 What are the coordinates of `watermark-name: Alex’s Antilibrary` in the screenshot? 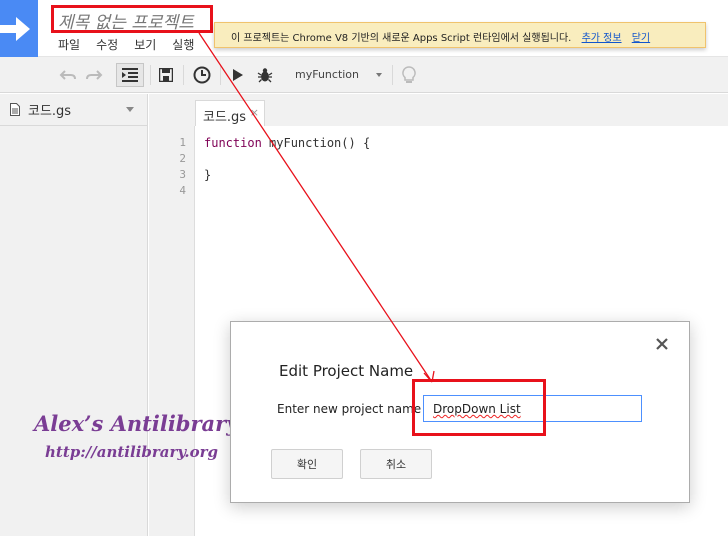 It's located at (136, 423).